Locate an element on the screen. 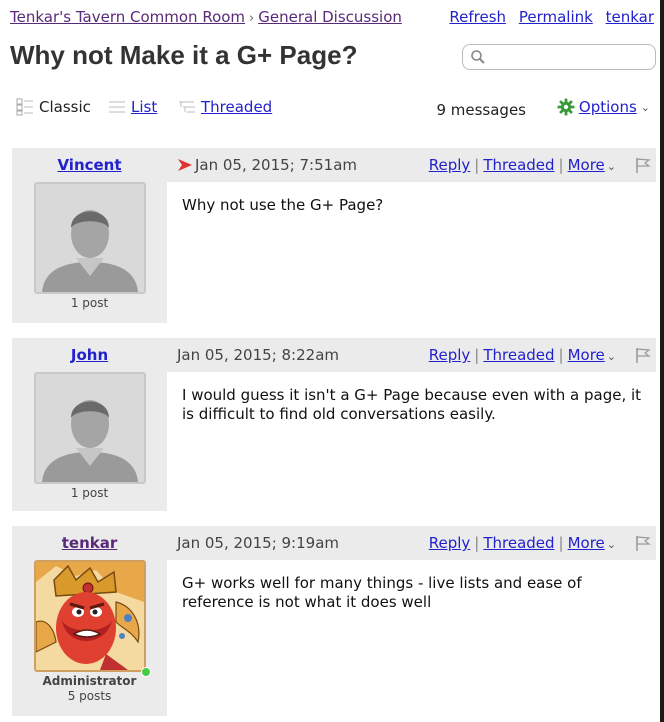 This screenshot has width=664, height=722. author-link: Vincent is located at coordinates (89, 165).